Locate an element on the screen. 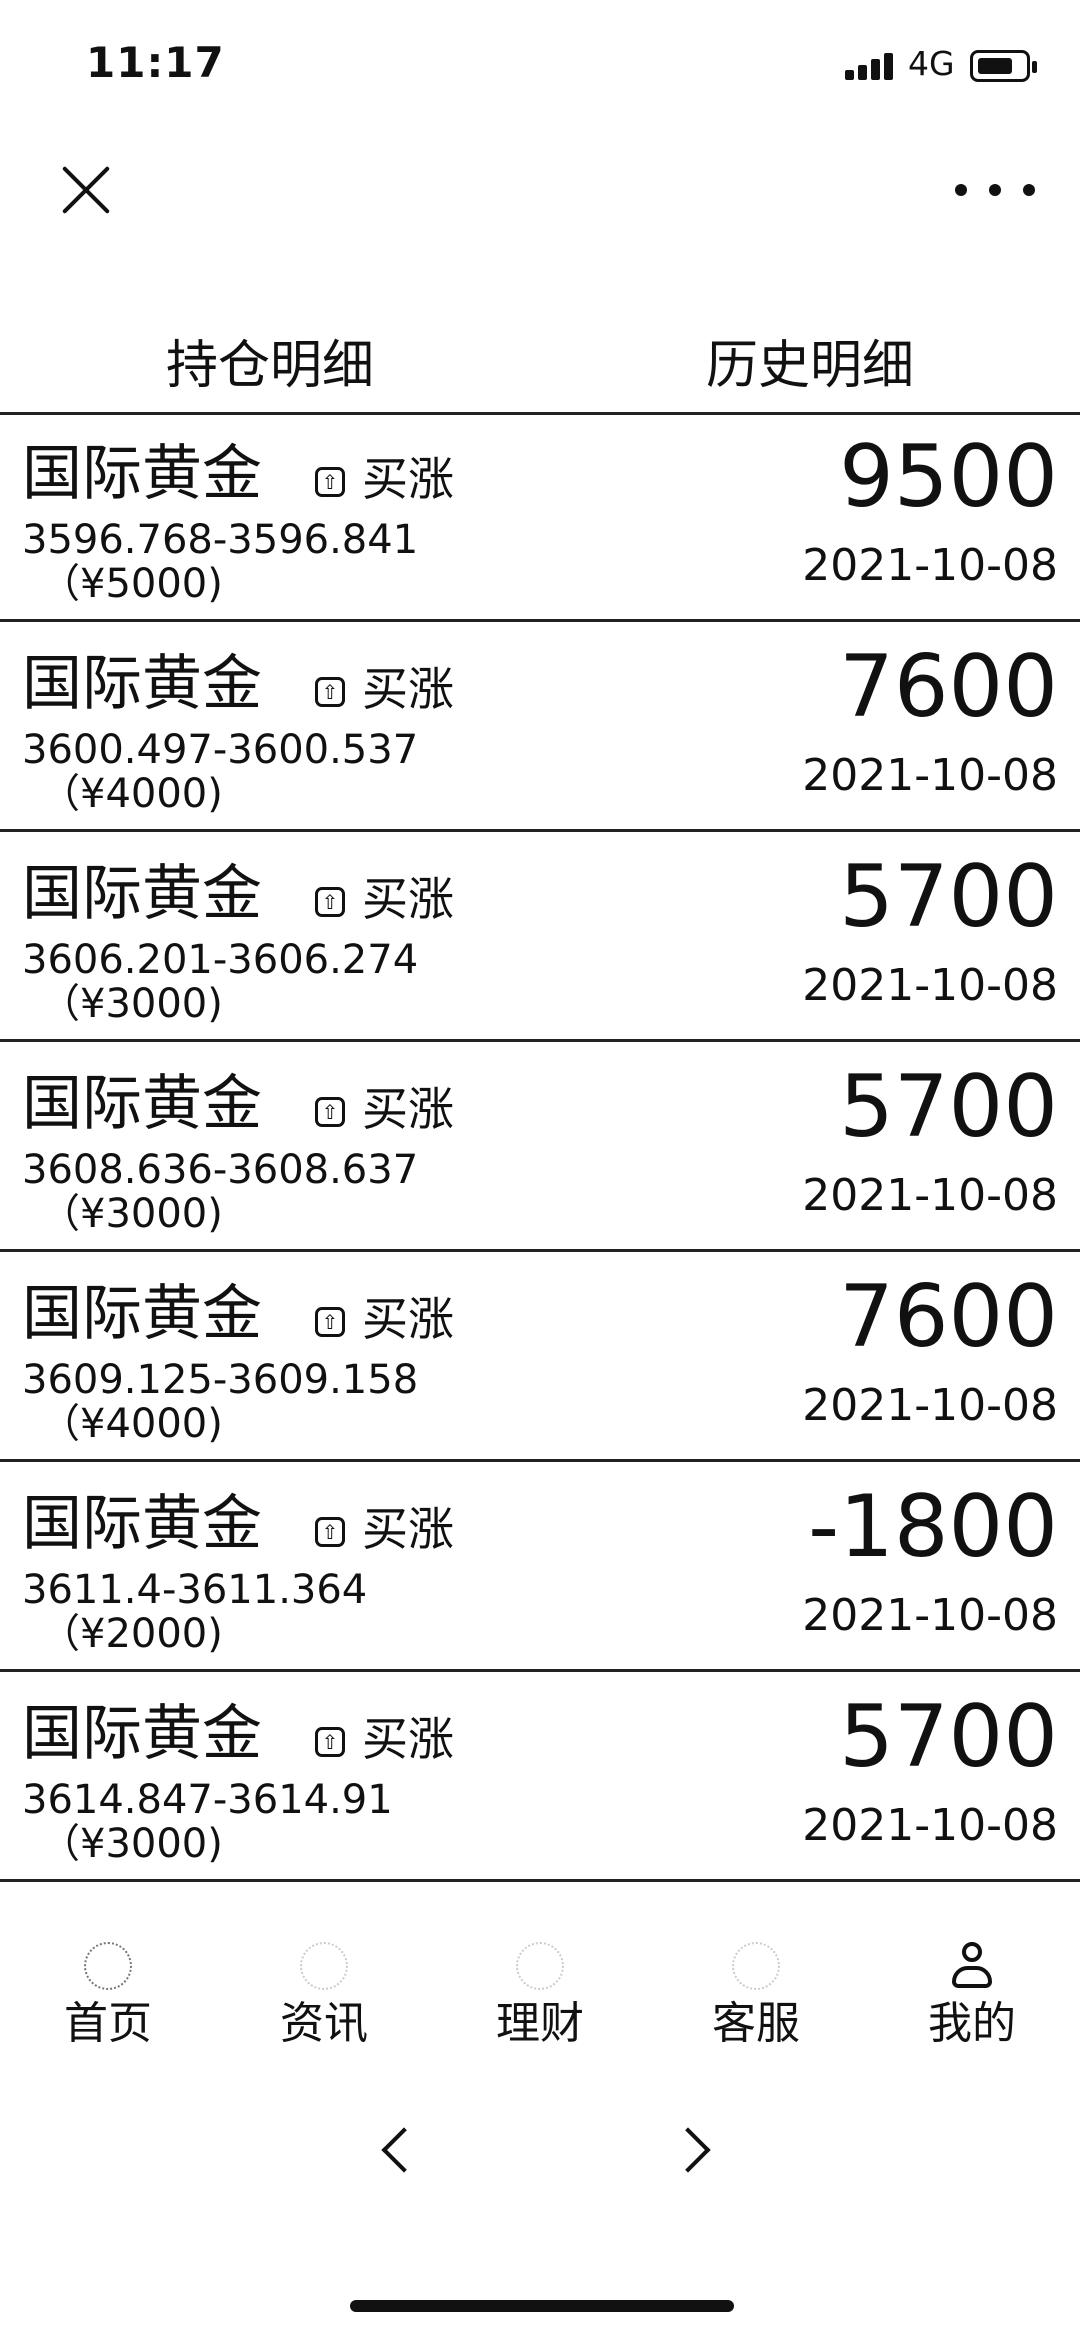 This screenshot has width=1080, height=2339. finance-icon is located at coordinates (540, 1966).